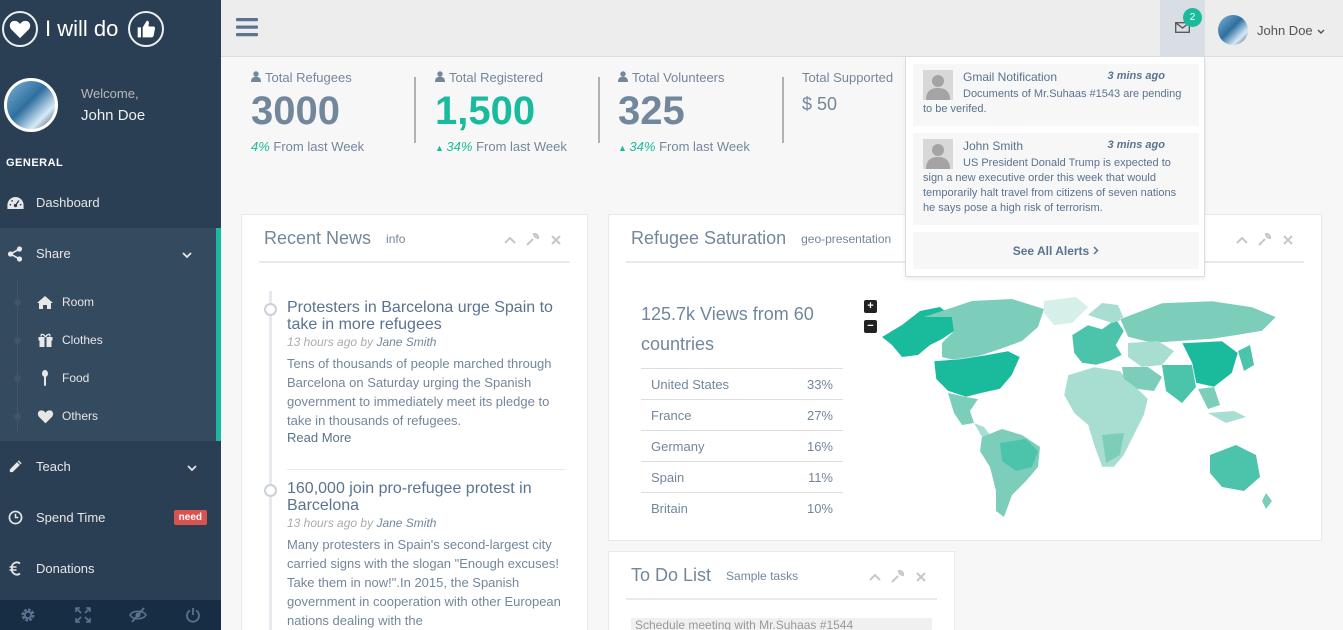 The height and width of the screenshot is (630, 1343). Describe the element at coordinates (110, 253) in the screenshot. I see `sidebar-item-share: Share` at that location.